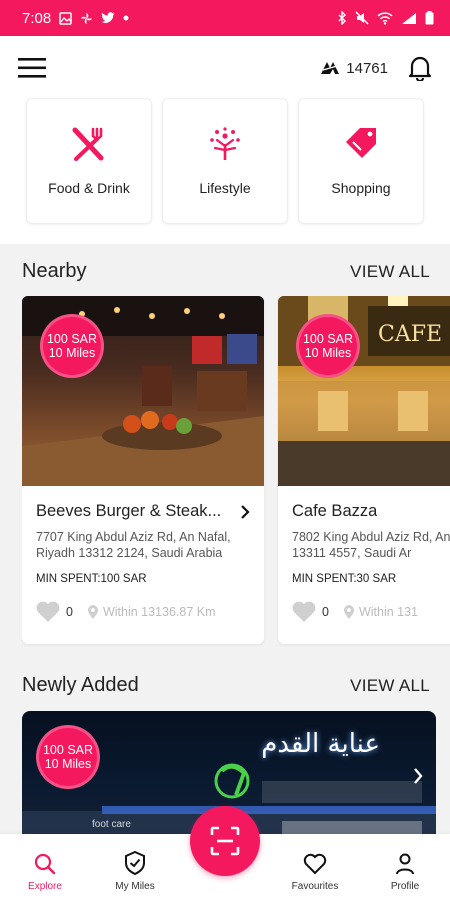 Image resolution: width=450 pixels, height=900 pixels. Describe the element at coordinates (111, 824) in the screenshot. I see `banner-sign-english: foot care` at that location.